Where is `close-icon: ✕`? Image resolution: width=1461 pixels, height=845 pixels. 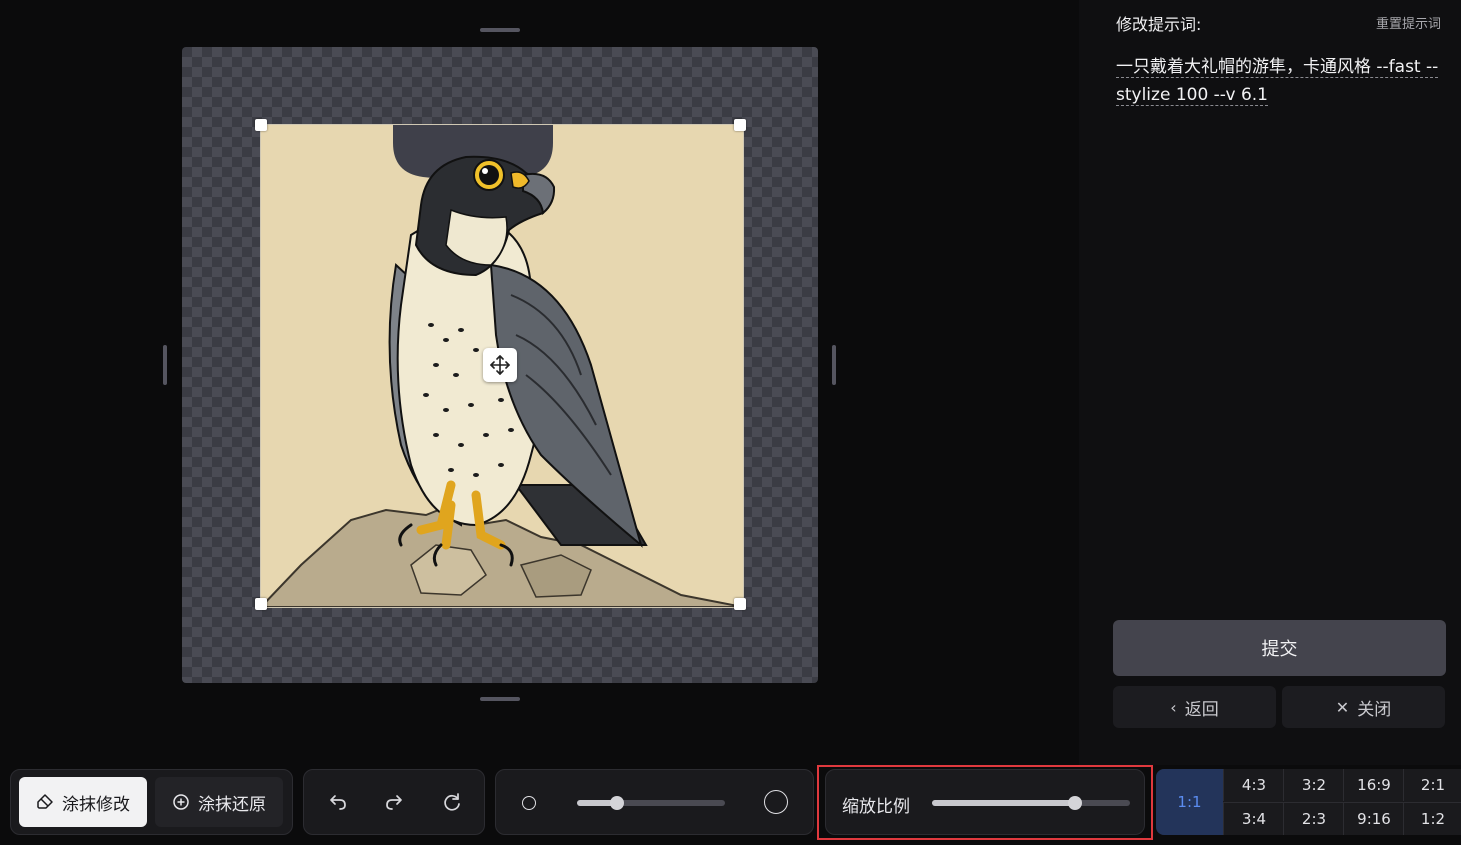
close-icon: ✕ is located at coordinates (1342, 707).